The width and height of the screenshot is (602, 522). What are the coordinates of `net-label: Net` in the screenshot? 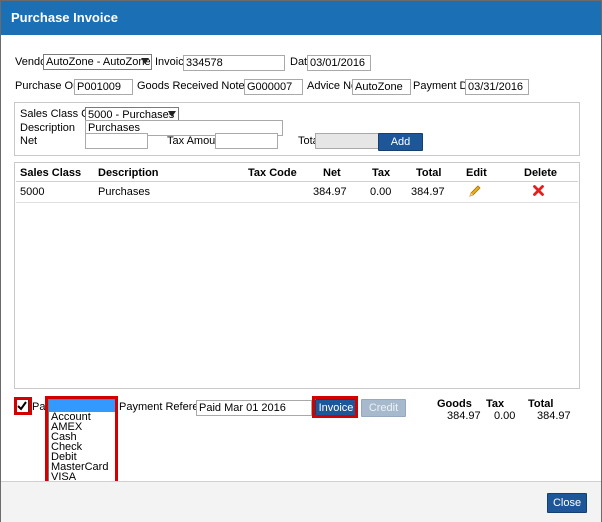 It's located at (29, 141).